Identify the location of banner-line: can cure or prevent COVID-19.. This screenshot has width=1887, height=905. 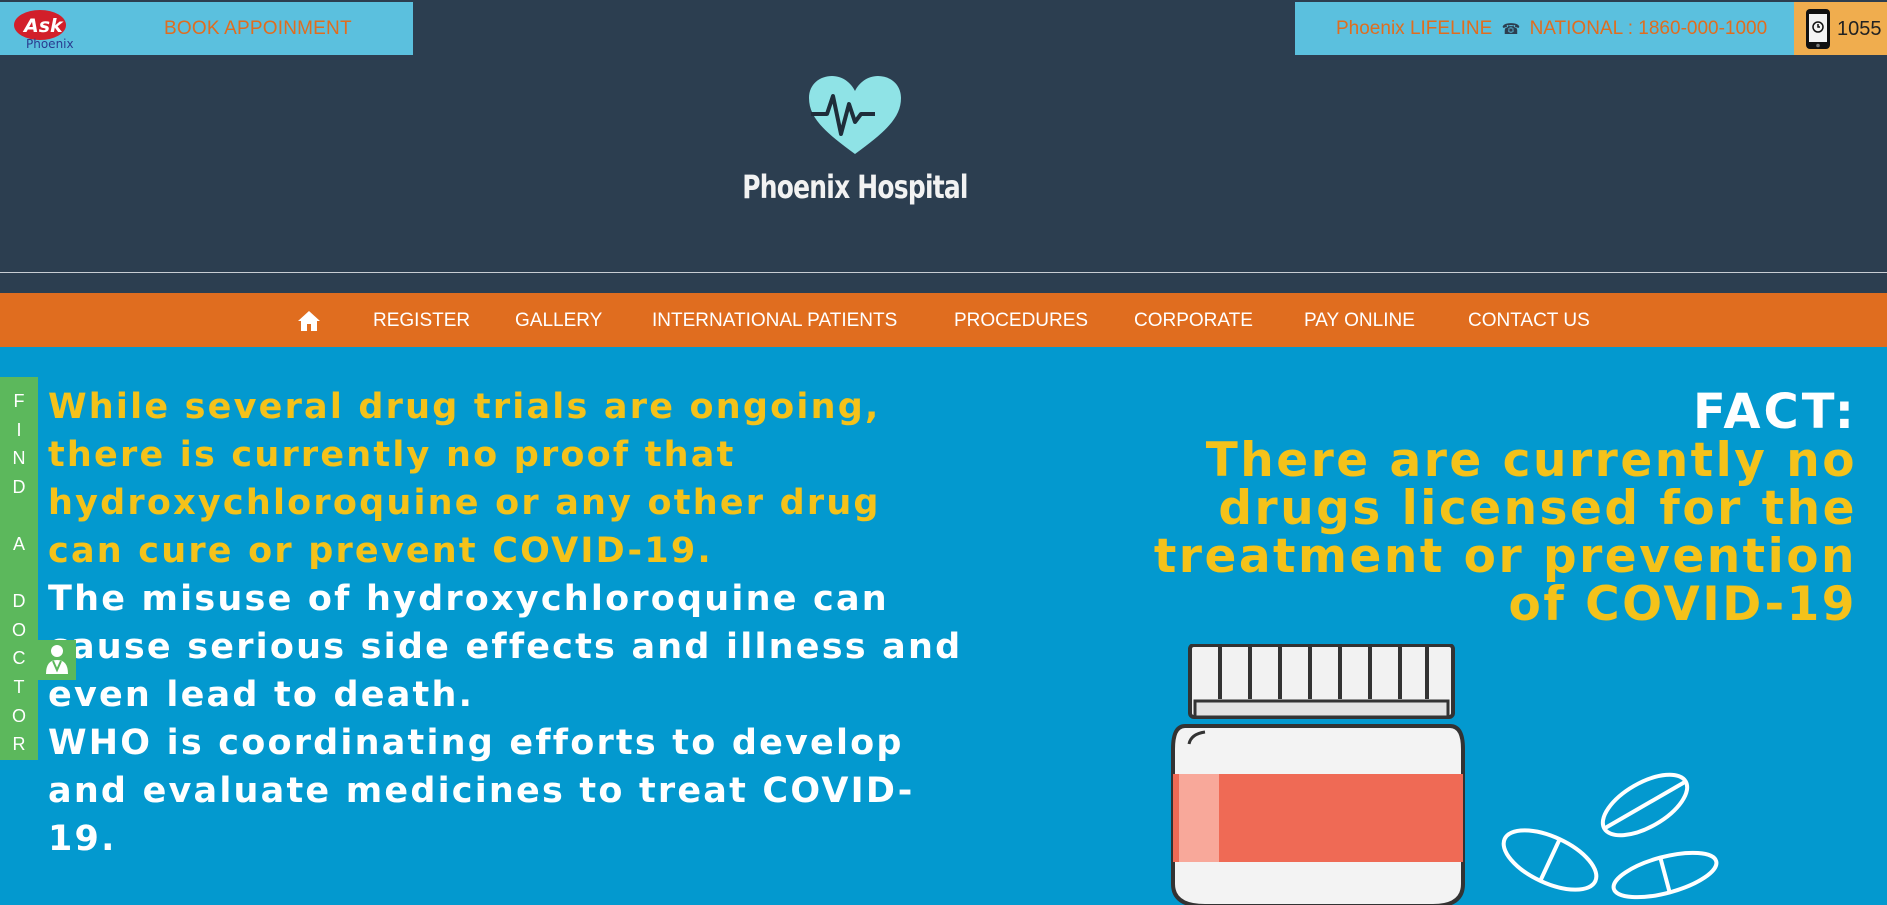
(380, 551).